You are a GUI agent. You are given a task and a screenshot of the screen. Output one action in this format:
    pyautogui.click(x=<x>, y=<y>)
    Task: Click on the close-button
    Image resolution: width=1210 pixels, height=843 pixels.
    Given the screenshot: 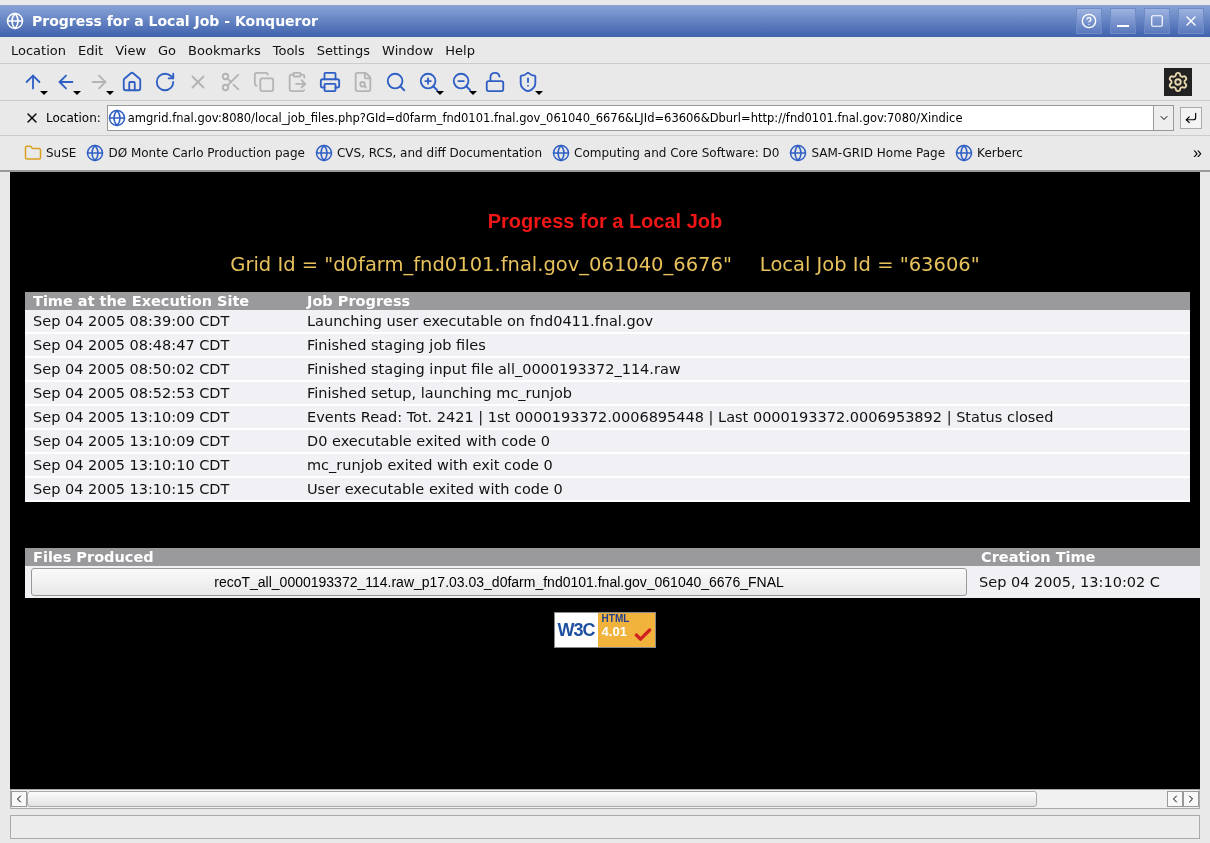 What is the action you would take?
    pyautogui.click(x=1191, y=21)
    